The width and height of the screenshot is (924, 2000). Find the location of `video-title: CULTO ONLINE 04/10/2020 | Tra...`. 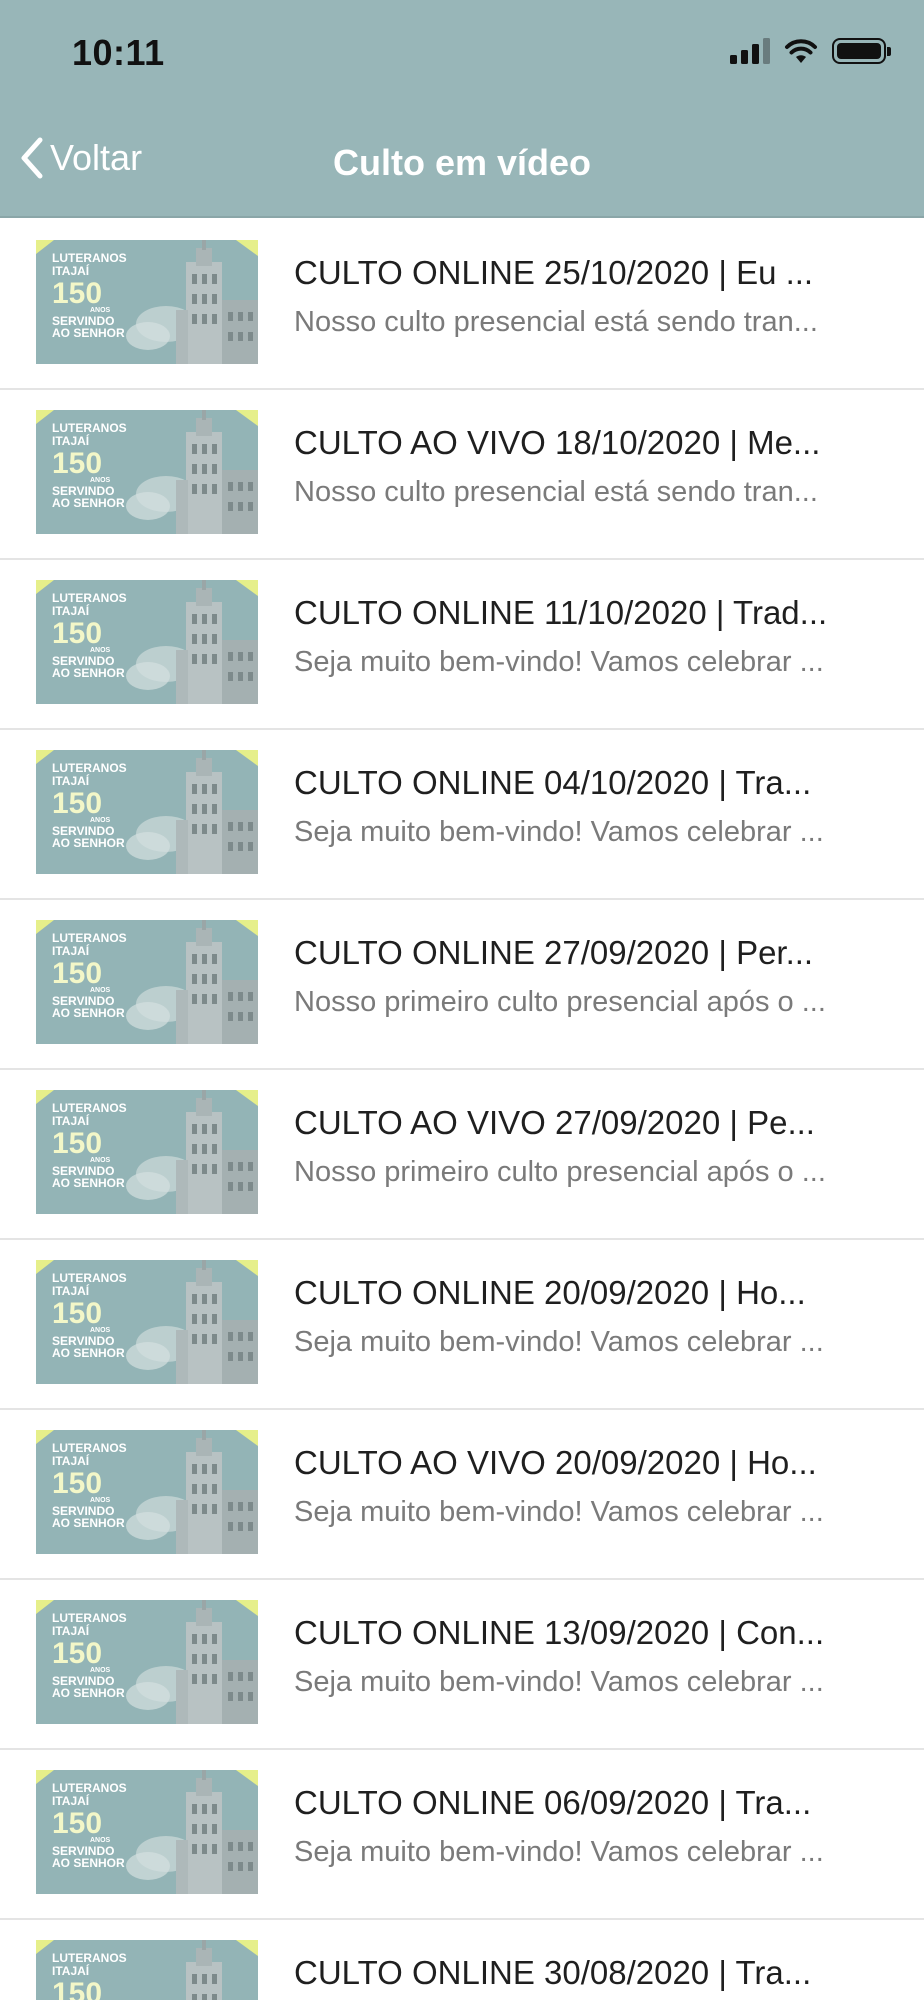

video-title: CULTO ONLINE 04/10/2020 | Tra... is located at coordinates (553, 782).